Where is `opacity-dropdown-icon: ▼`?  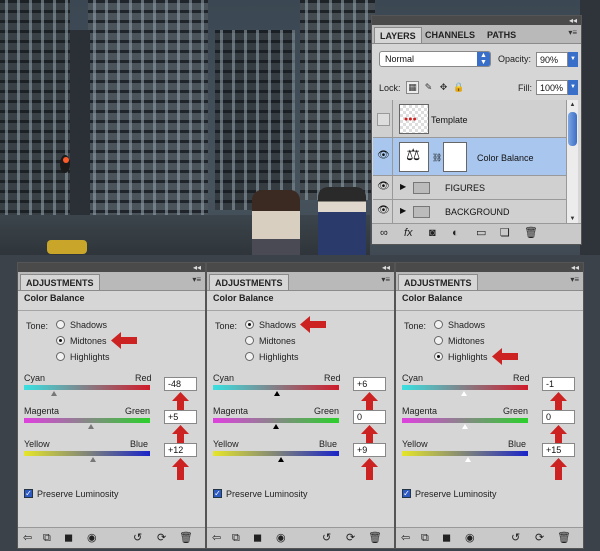 opacity-dropdown-icon: ▼ is located at coordinates (573, 59).